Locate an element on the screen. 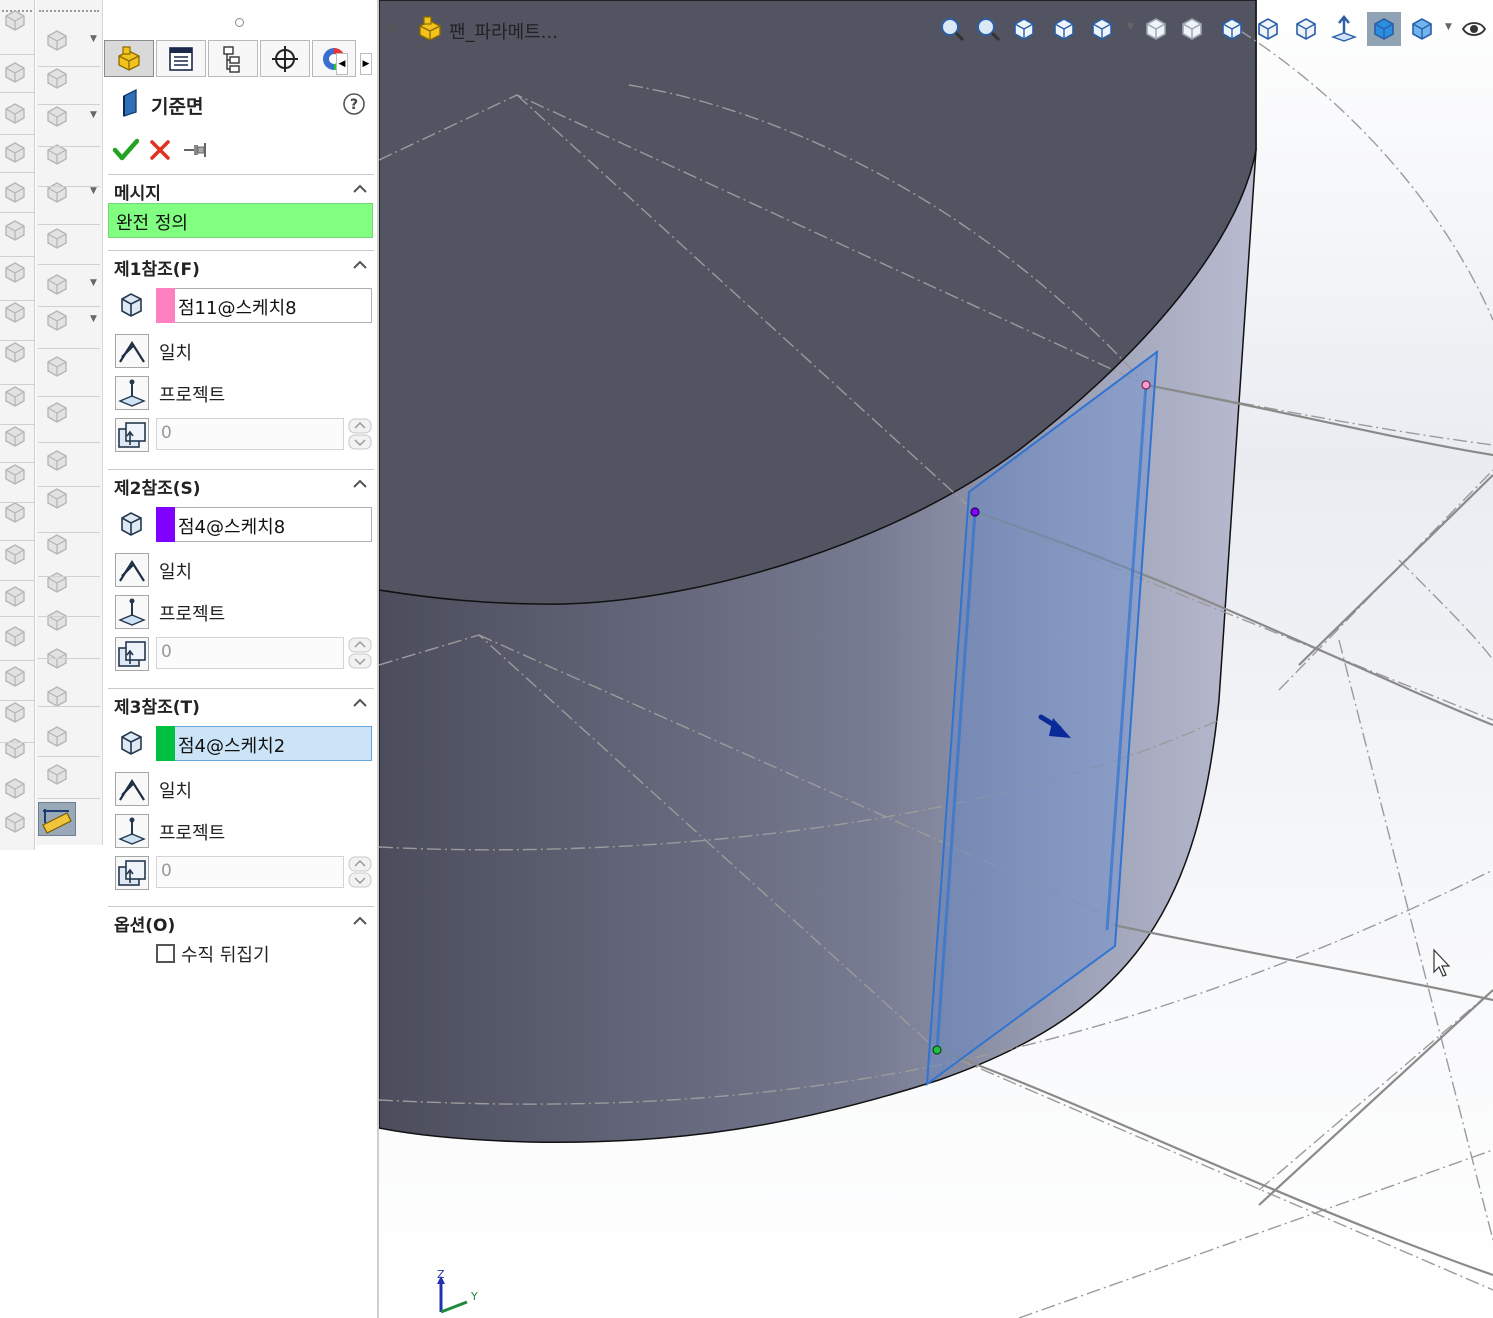 The image size is (1493, 1318). strip-grip is located at coordinates (69, 11).